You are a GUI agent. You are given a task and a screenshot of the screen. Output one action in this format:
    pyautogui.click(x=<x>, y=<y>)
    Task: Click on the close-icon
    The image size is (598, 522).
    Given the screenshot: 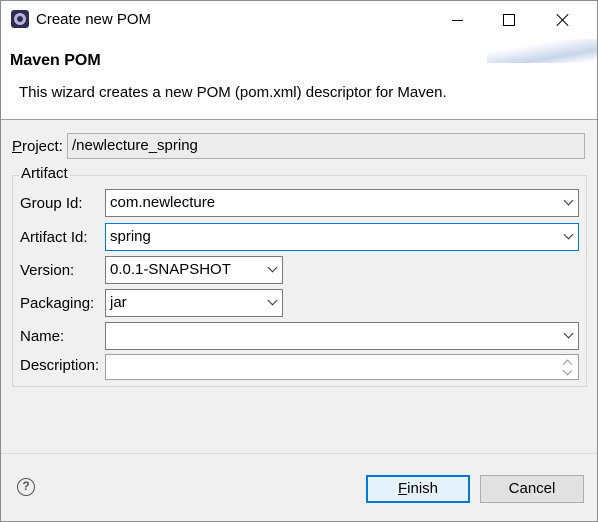 What is the action you would take?
    pyautogui.click(x=563, y=20)
    